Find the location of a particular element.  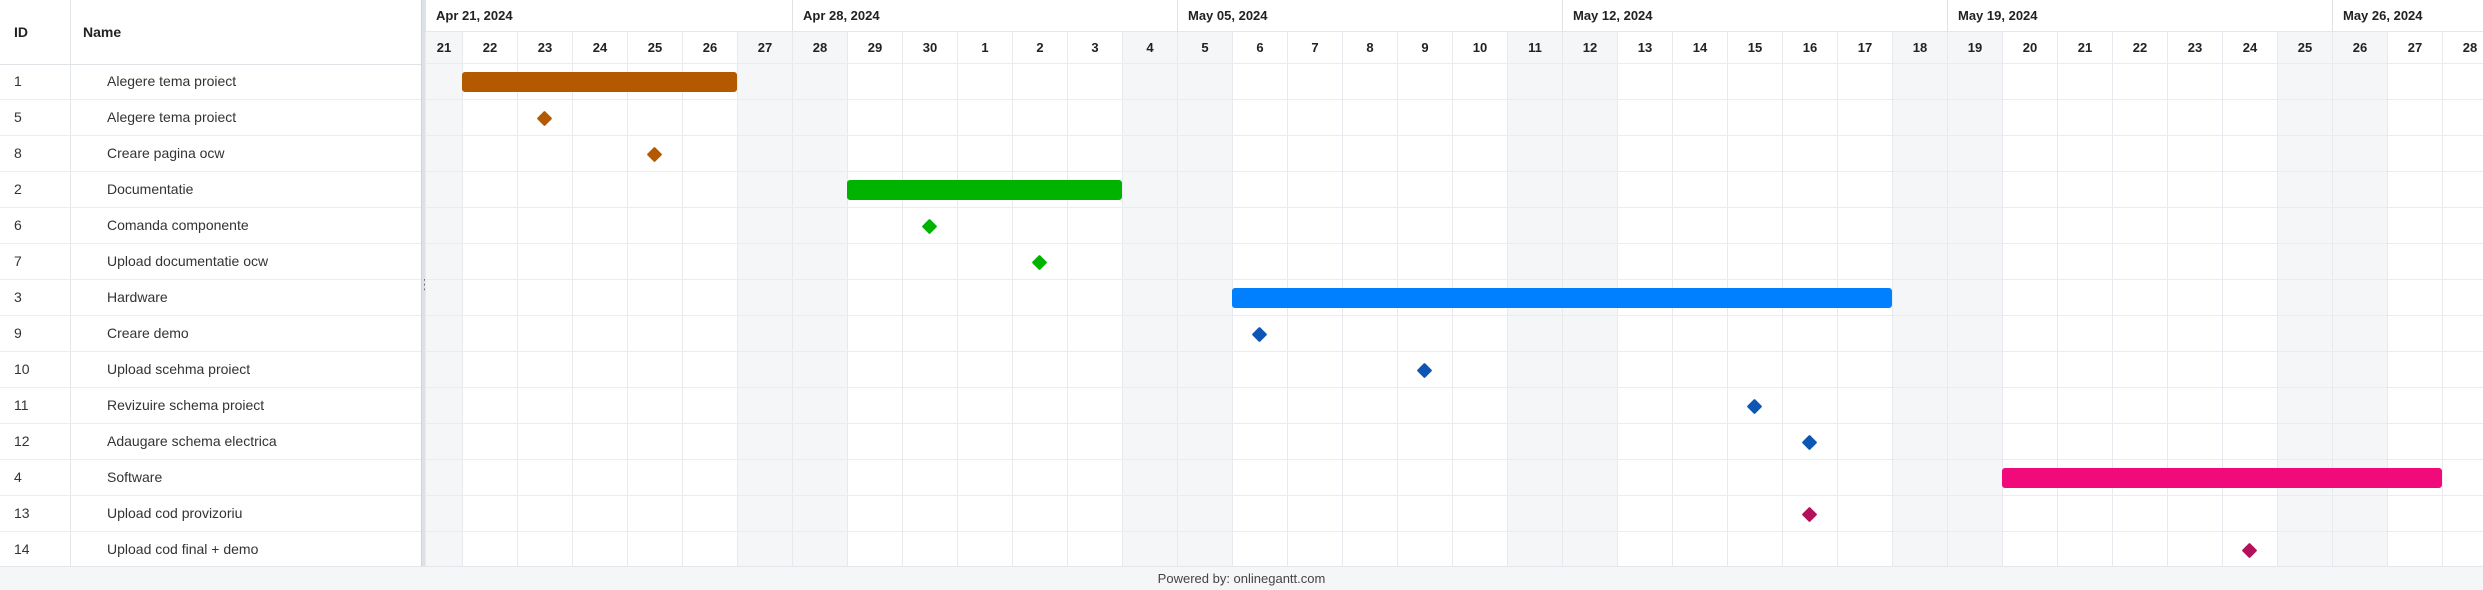

task-id: 7 is located at coordinates (18, 261).